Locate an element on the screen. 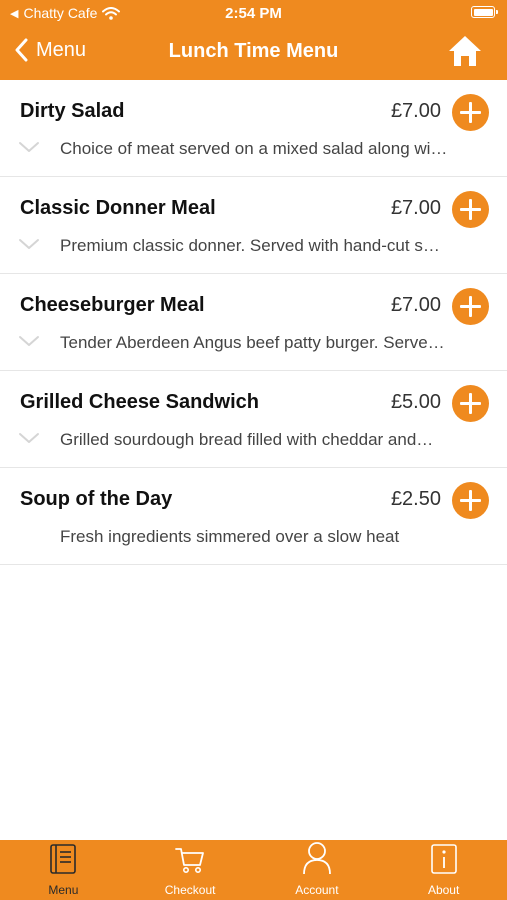 The image size is (507, 900). tab-account: Account is located at coordinates (317, 870).